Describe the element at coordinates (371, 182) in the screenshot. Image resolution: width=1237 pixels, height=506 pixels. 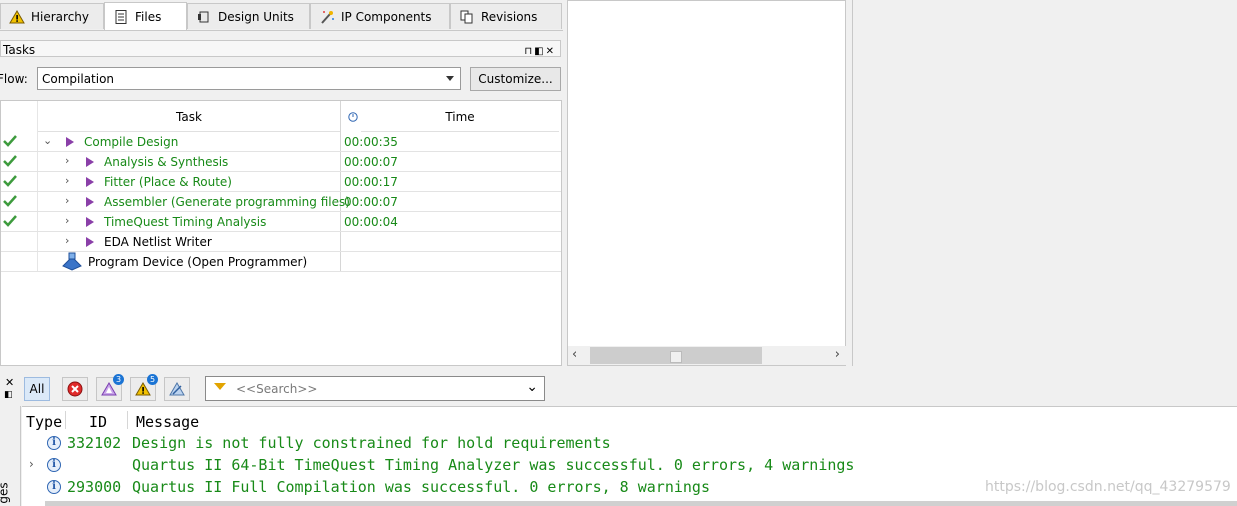
I see `task-time: 00:00:17` at that location.